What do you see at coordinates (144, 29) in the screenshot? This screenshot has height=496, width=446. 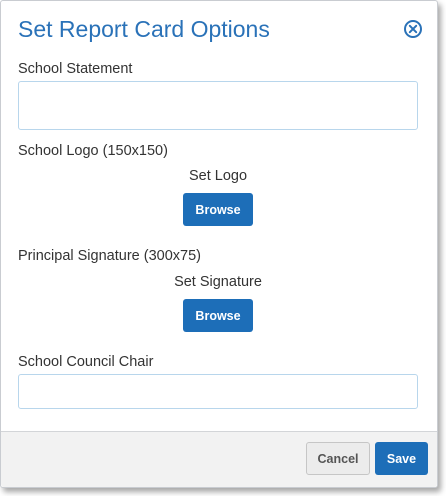 I see `dialog-title: Set Report Card Options` at bounding box center [144, 29].